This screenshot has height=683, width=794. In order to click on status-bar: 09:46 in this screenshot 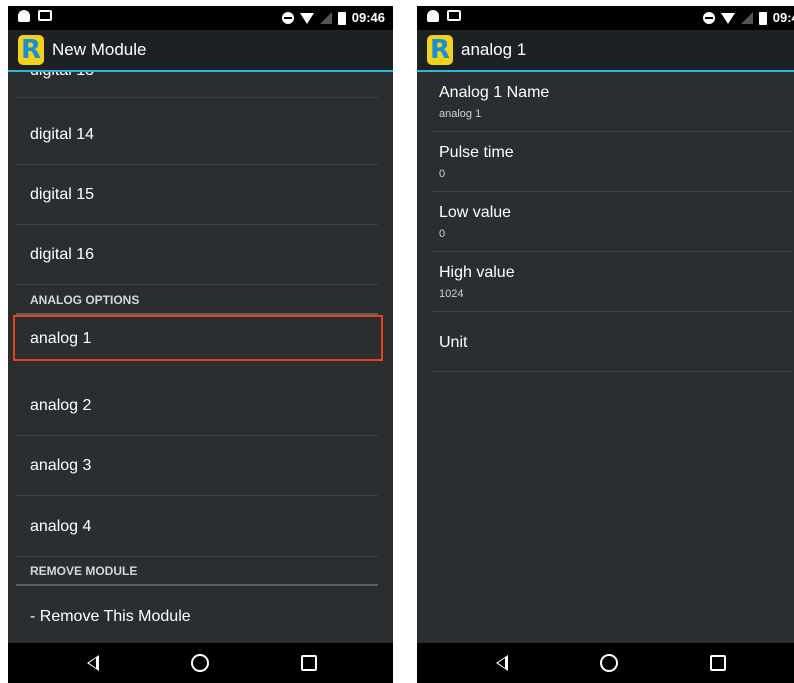, I will do `click(200, 18)`.